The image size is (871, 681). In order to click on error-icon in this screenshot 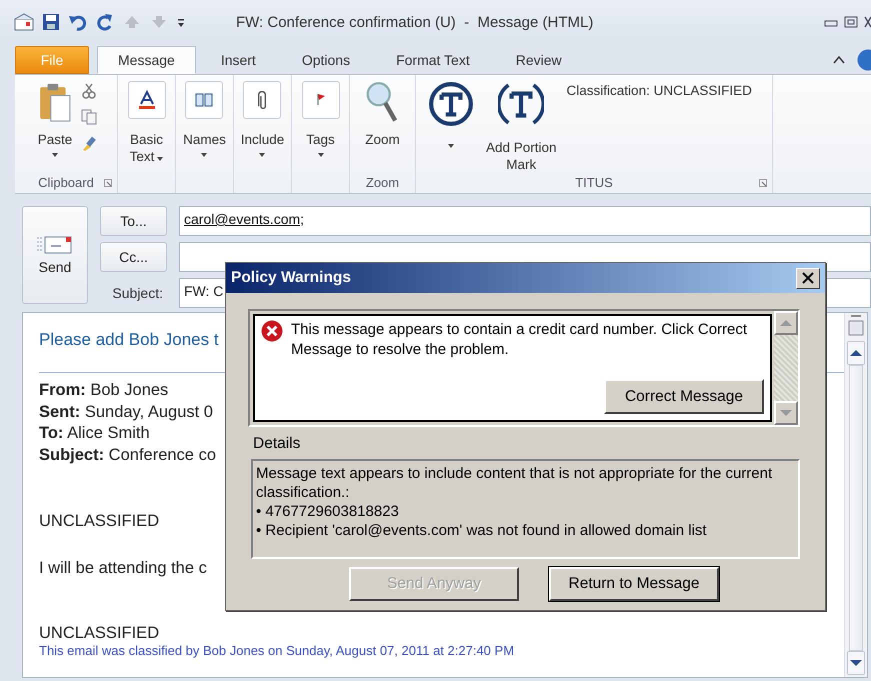, I will do `click(272, 331)`.